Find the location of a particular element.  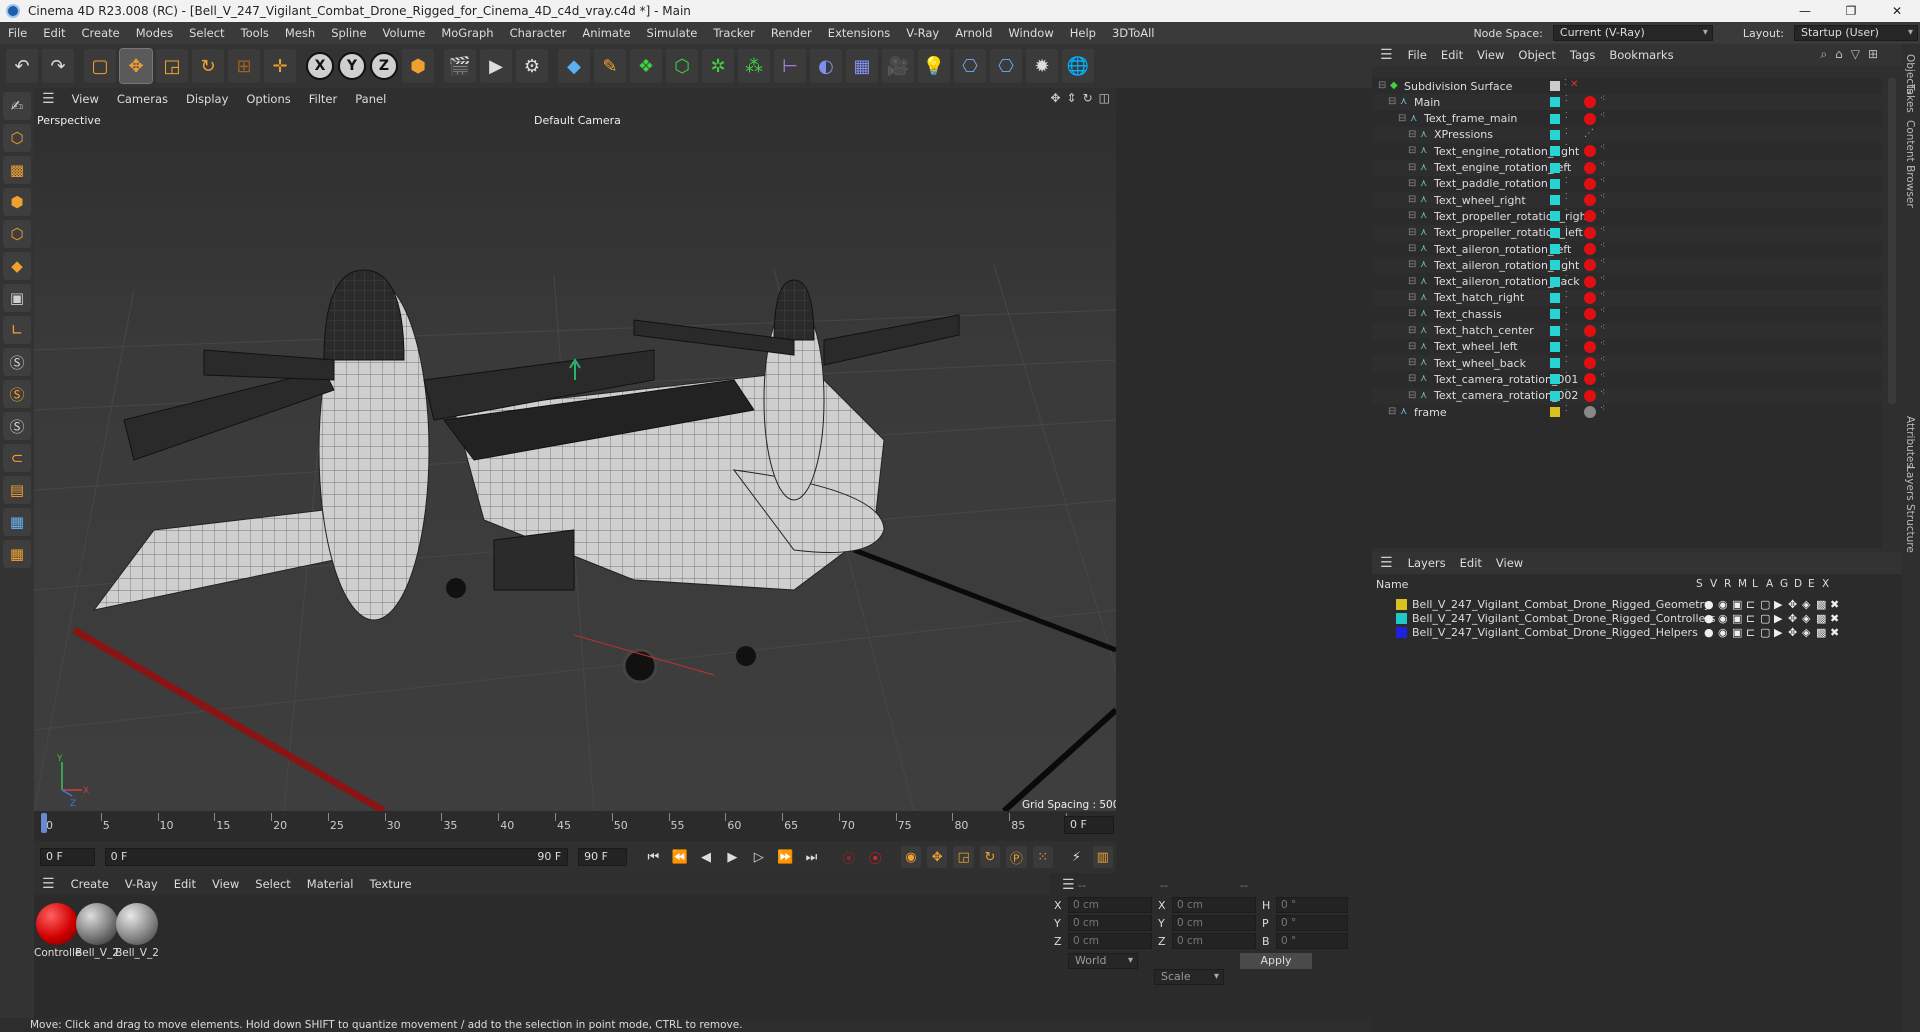

position-key-icon: ✥ is located at coordinates (937, 857).